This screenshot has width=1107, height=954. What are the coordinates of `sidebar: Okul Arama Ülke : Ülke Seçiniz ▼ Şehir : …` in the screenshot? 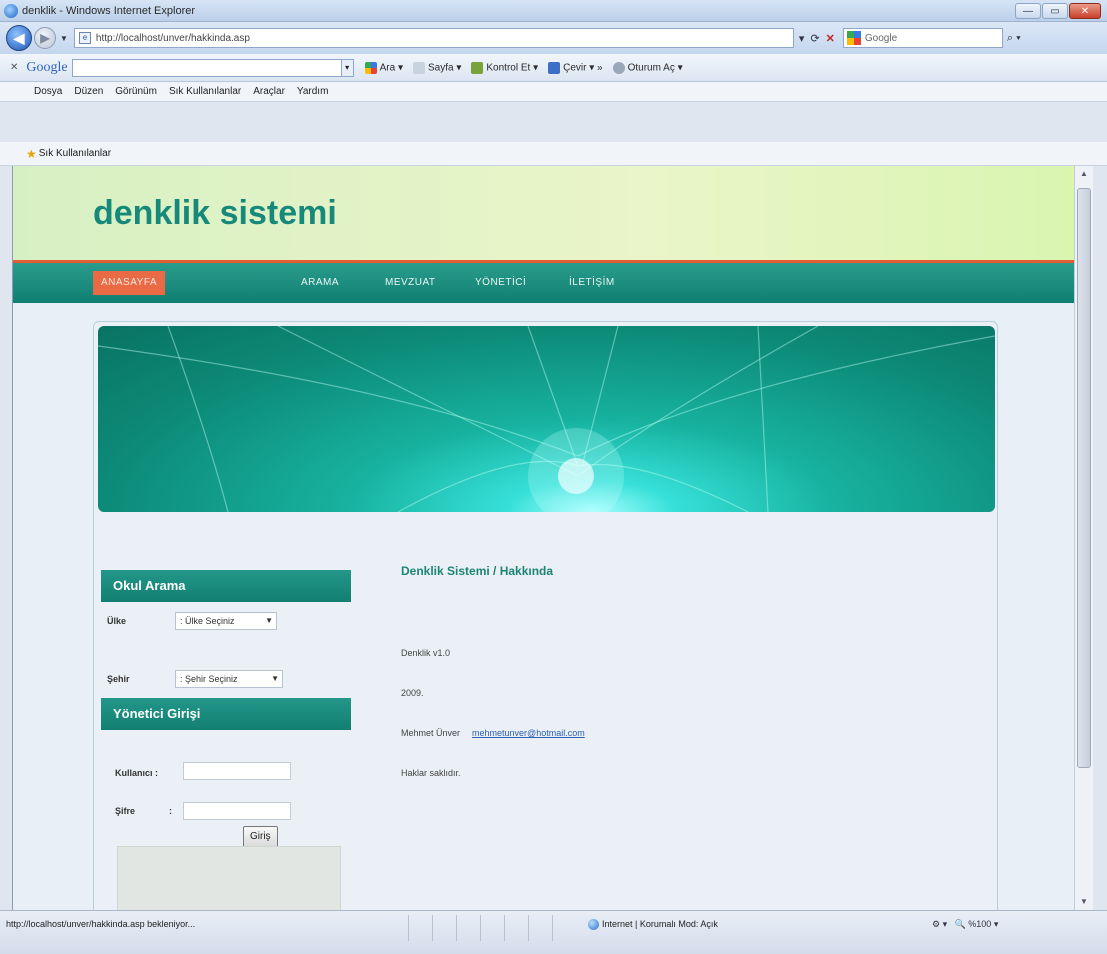 It's located at (226, 734).